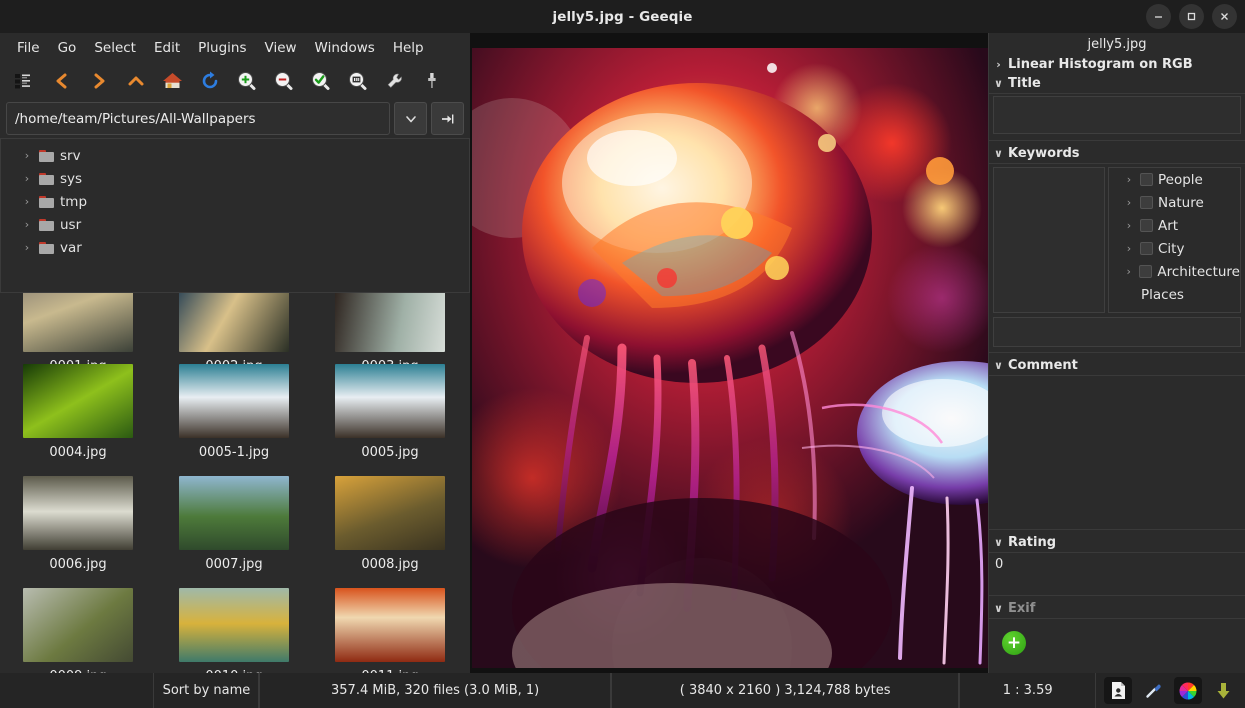  I want to click on keywords-selected-list, so click(1049, 240).